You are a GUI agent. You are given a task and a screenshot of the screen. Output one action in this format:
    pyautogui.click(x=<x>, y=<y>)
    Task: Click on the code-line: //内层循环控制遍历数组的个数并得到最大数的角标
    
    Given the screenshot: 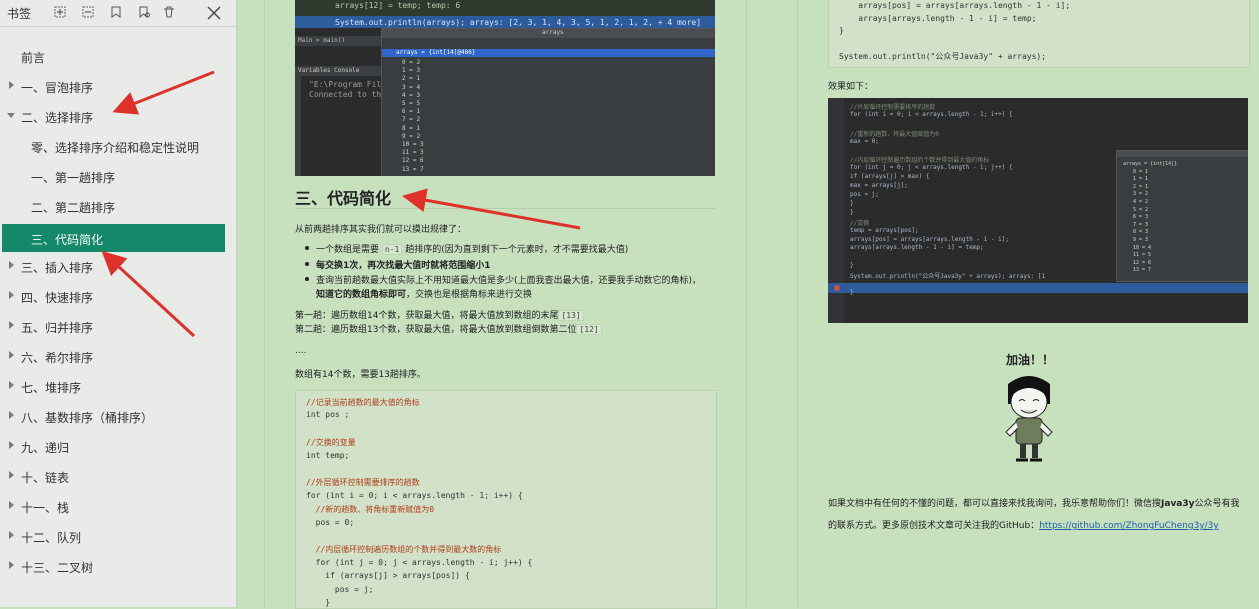 What is the action you would take?
    pyautogui.click(x=404, y=550)
    